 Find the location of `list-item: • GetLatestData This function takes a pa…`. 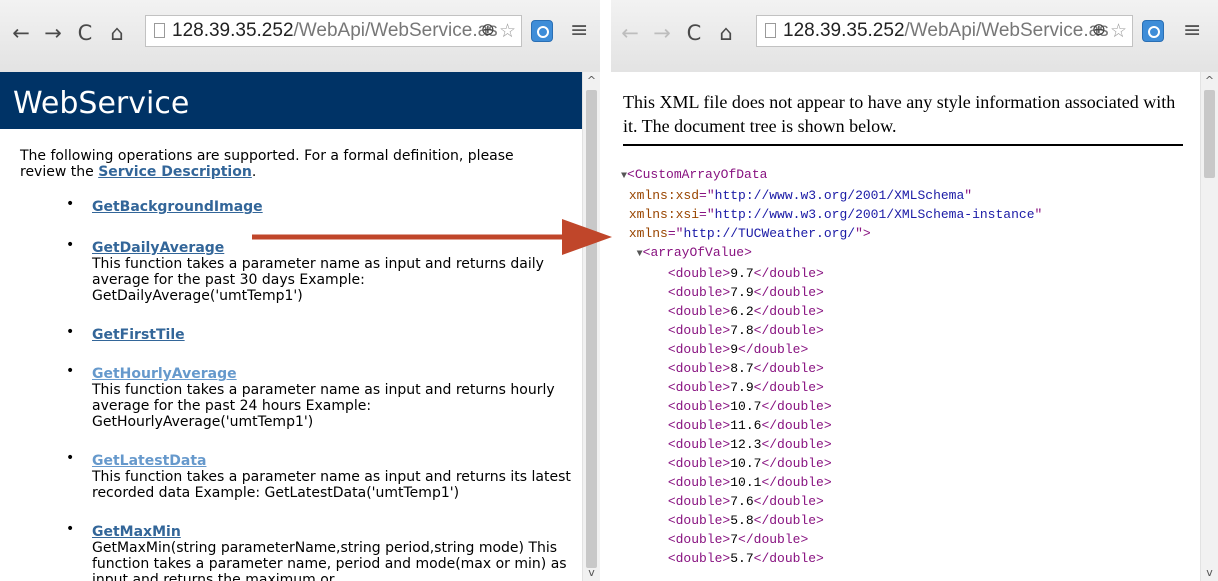

list-item: • GetLatestData This function takes a pa… is located at coordinates (319, 475).